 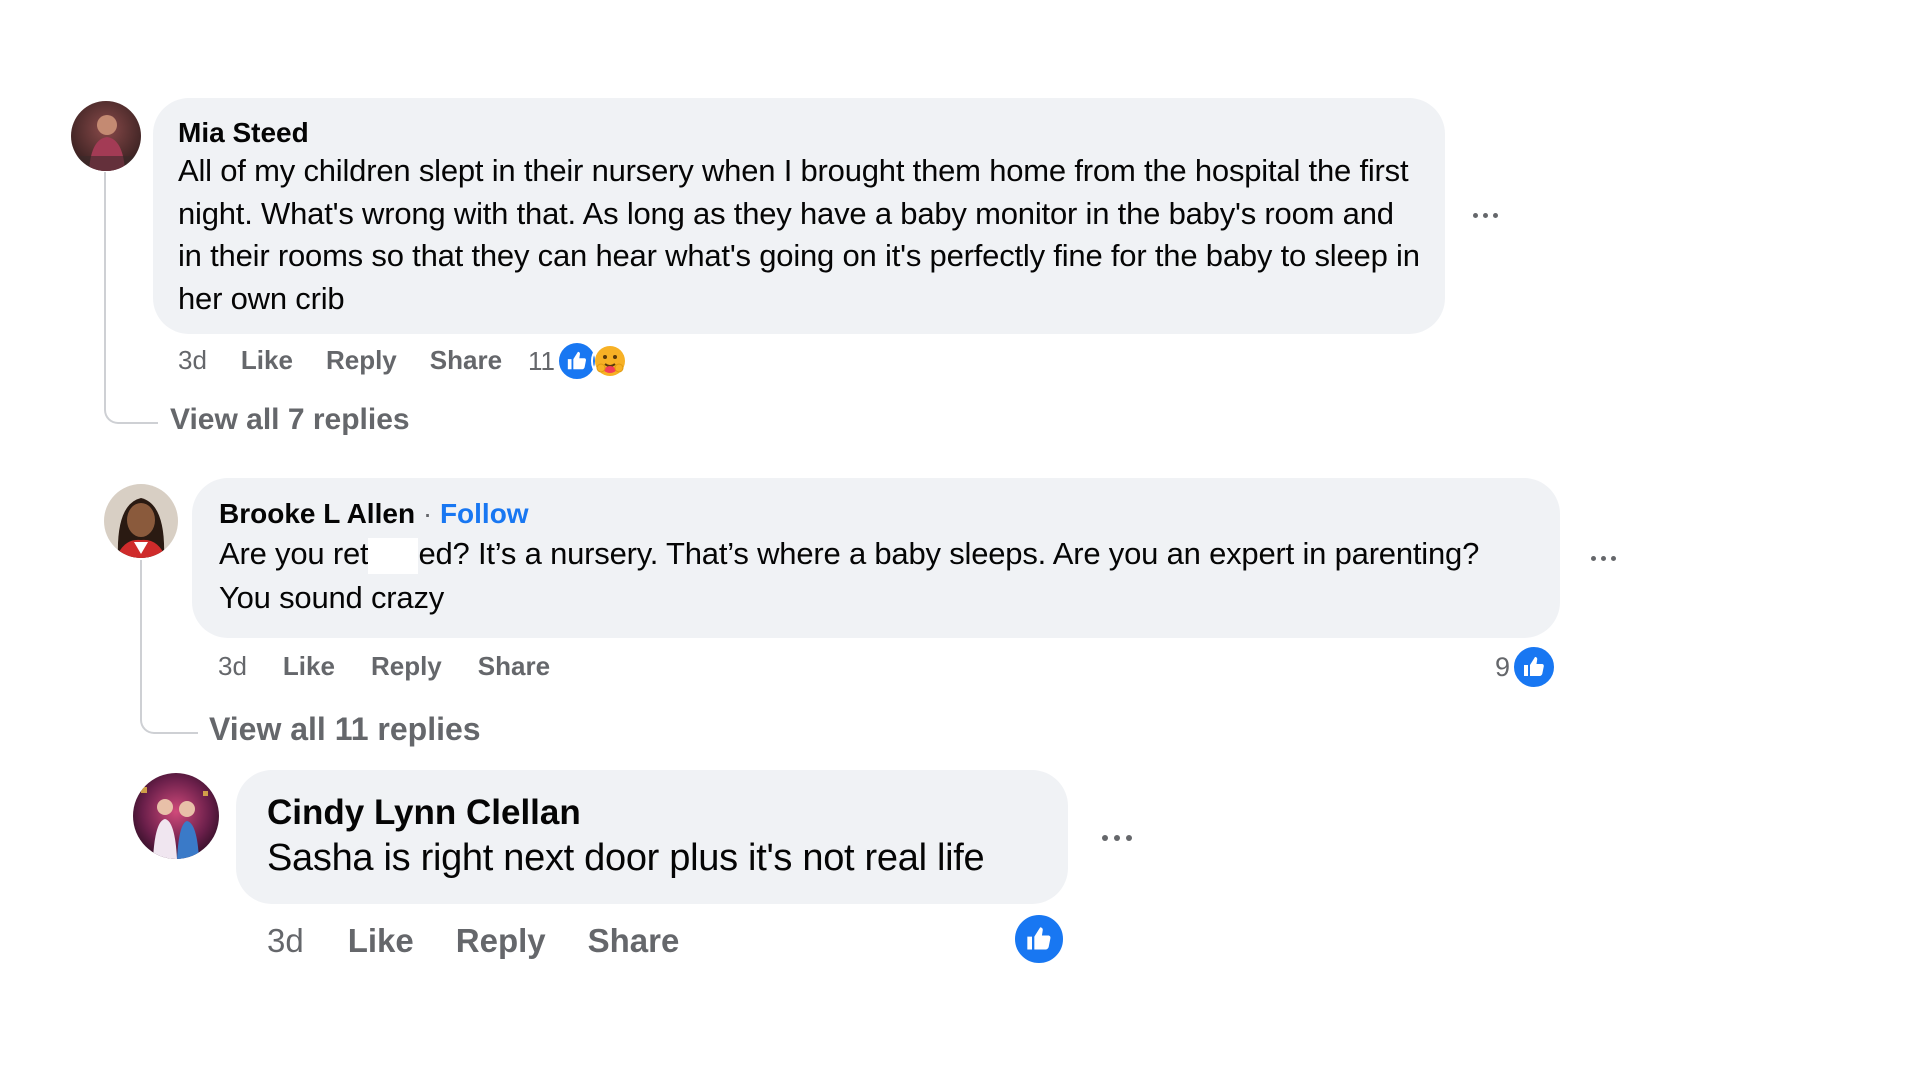 I want to click on reaction-count: 9, so click(x=1503, y=666).